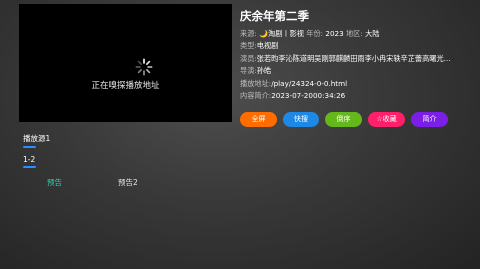 Image resolution: width=480 pixels, height=269 pixels. What do you see at coordinates (386, 119) in the screenshot?
I see `favorite-button: ☆收藏` at bounding box center [386, 119].